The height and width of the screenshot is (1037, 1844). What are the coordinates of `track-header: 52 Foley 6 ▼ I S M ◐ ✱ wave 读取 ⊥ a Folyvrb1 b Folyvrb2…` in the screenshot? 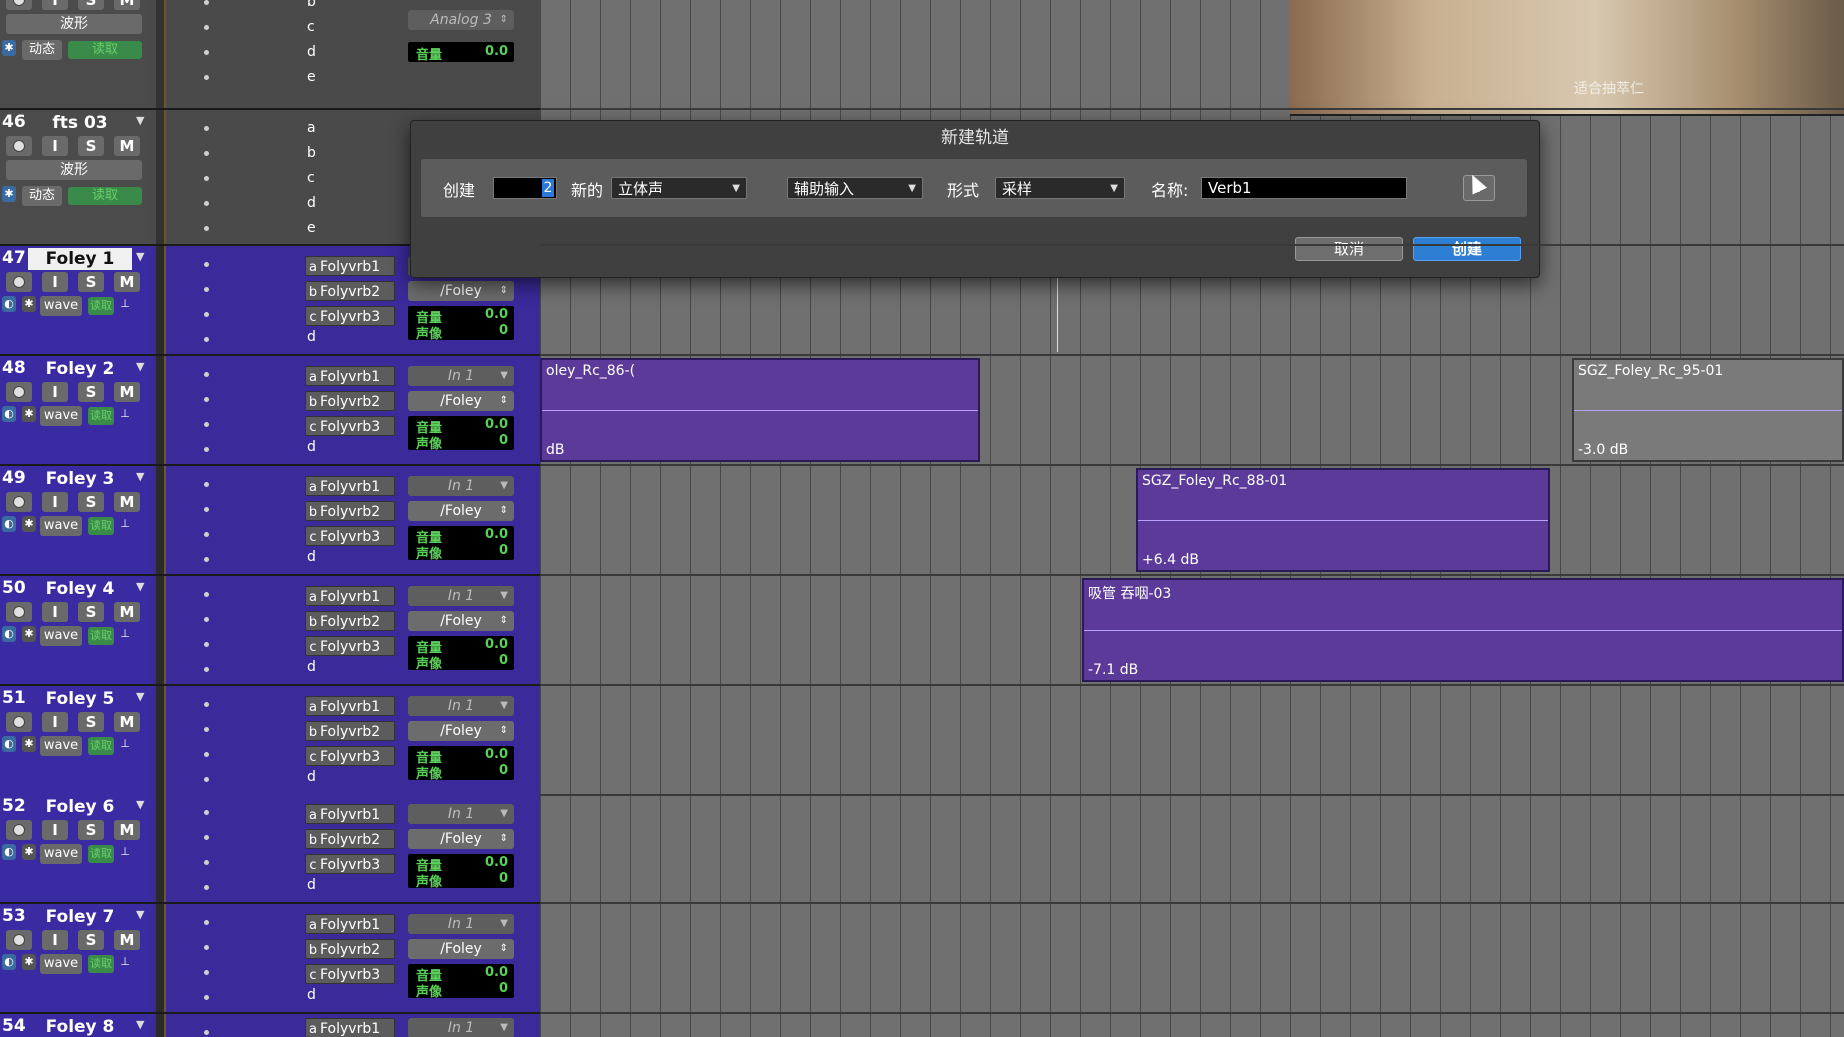 It's located at (270, 849).